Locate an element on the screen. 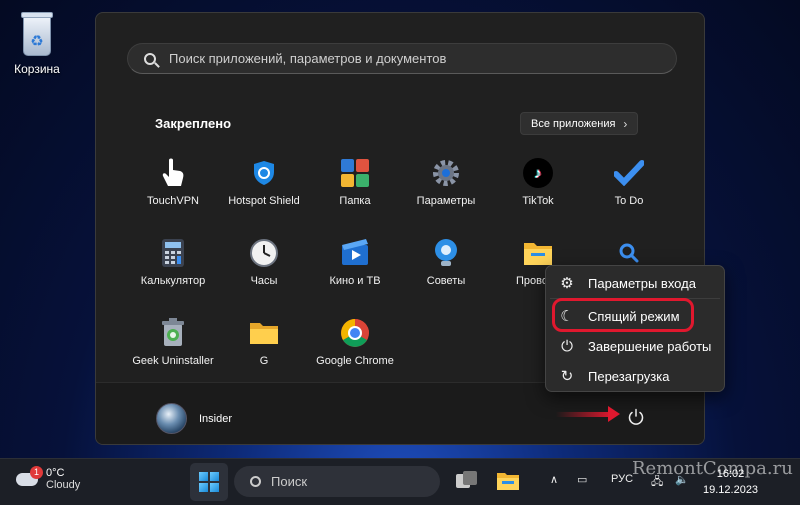  usb-drive-icon: ▭ is located at coordinates (582, 480).